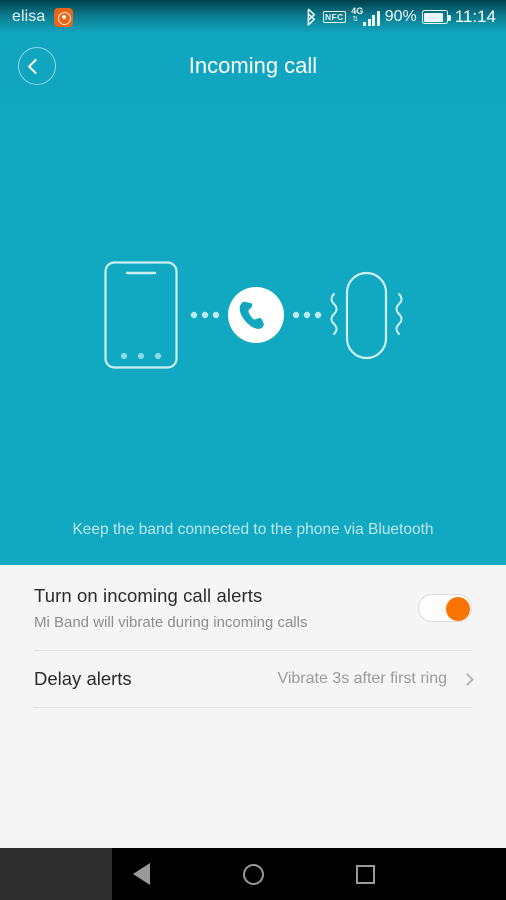 This screenshot has width=506, height=900. Describe the element at coordinates (467, 679) in the screenshot. I see `chevron-right-icon` at that location.